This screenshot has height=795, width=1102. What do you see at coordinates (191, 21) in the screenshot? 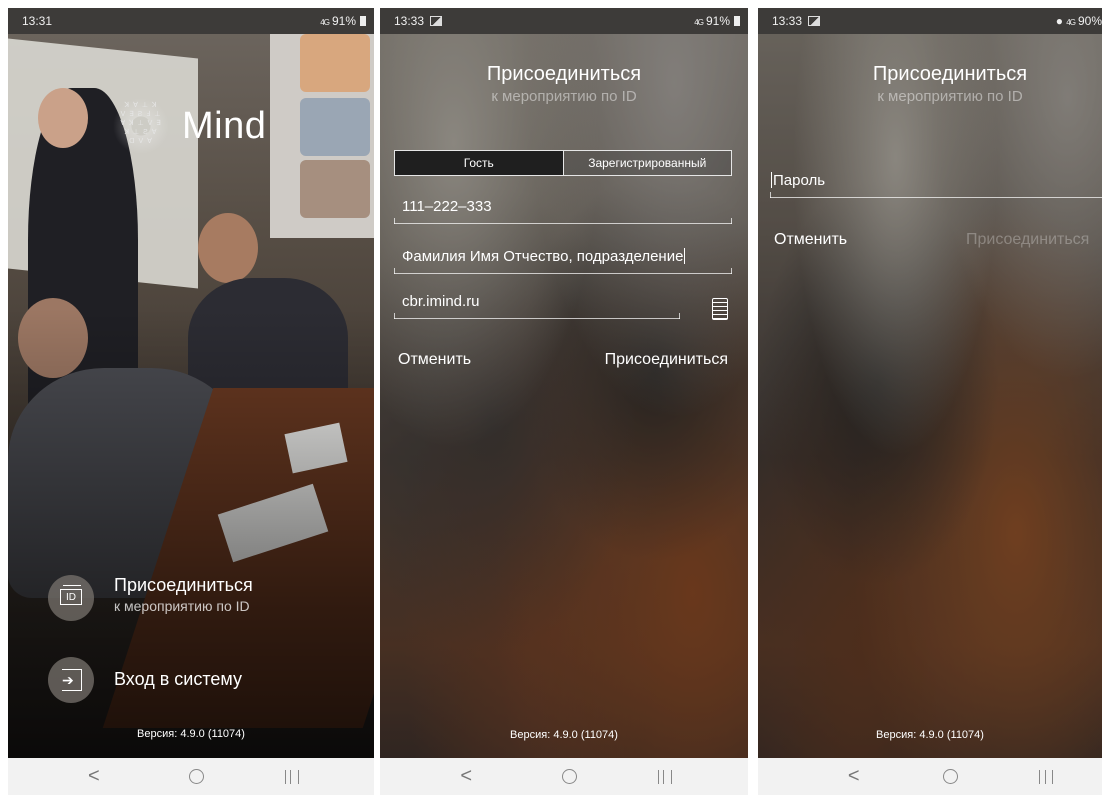
I see `status-bar: 13:31 4G 91%` at bounding box center [191, 21].